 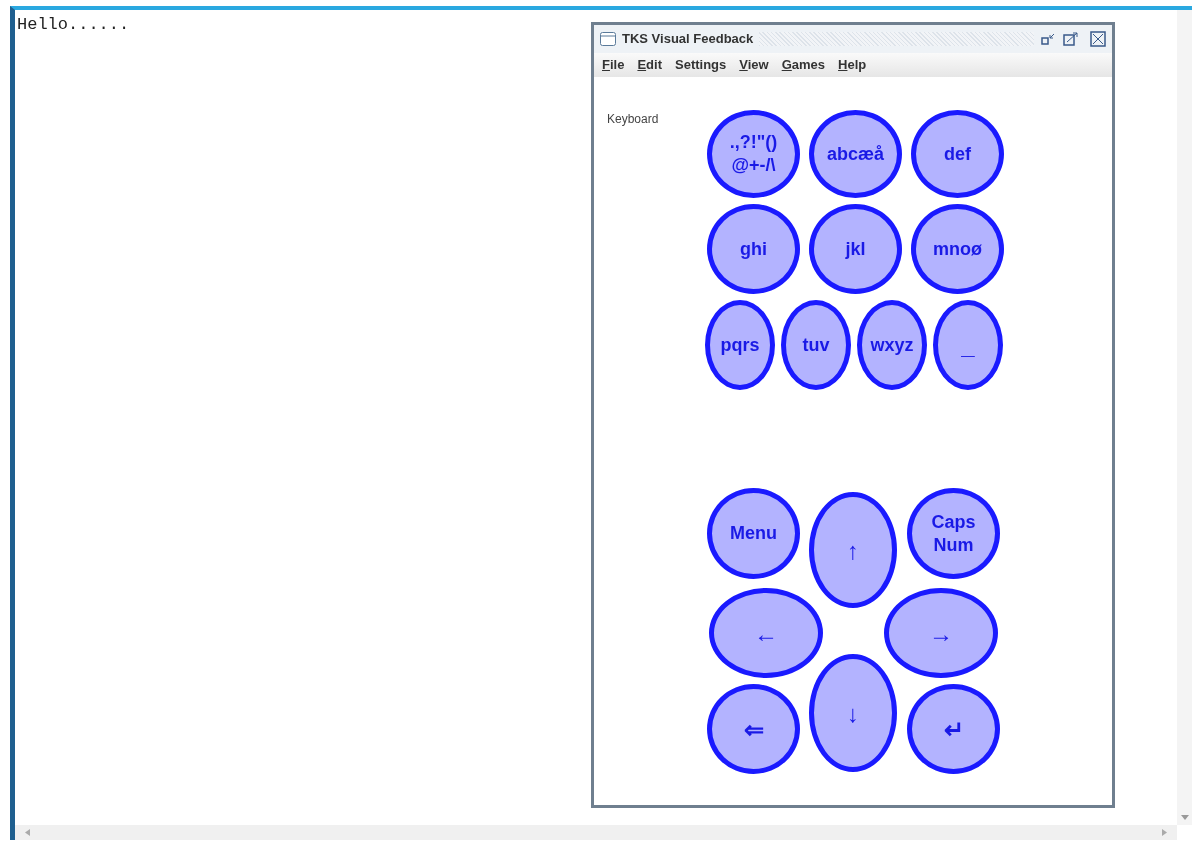 I want to click on window-icon, so click(x=608, y=39).